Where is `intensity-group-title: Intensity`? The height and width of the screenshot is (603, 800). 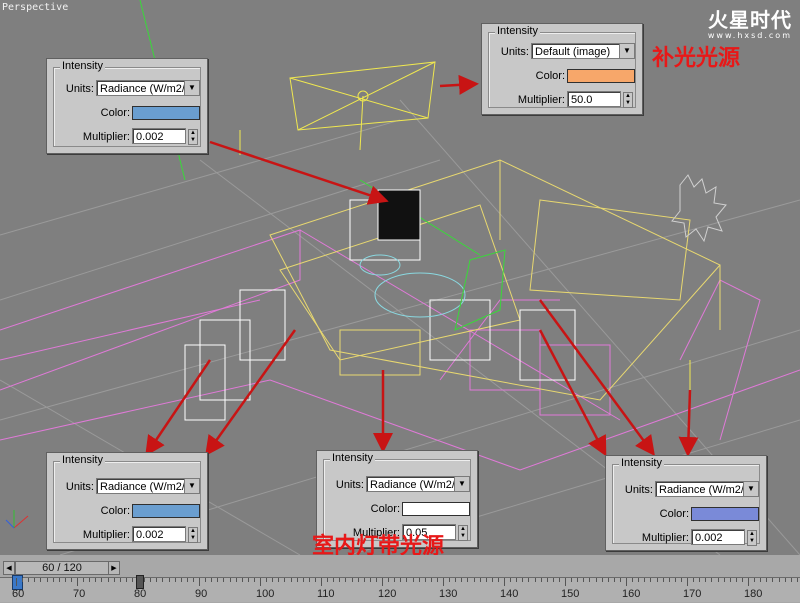
intensity-group-title: Intensity is located at coordinates (352, 458).